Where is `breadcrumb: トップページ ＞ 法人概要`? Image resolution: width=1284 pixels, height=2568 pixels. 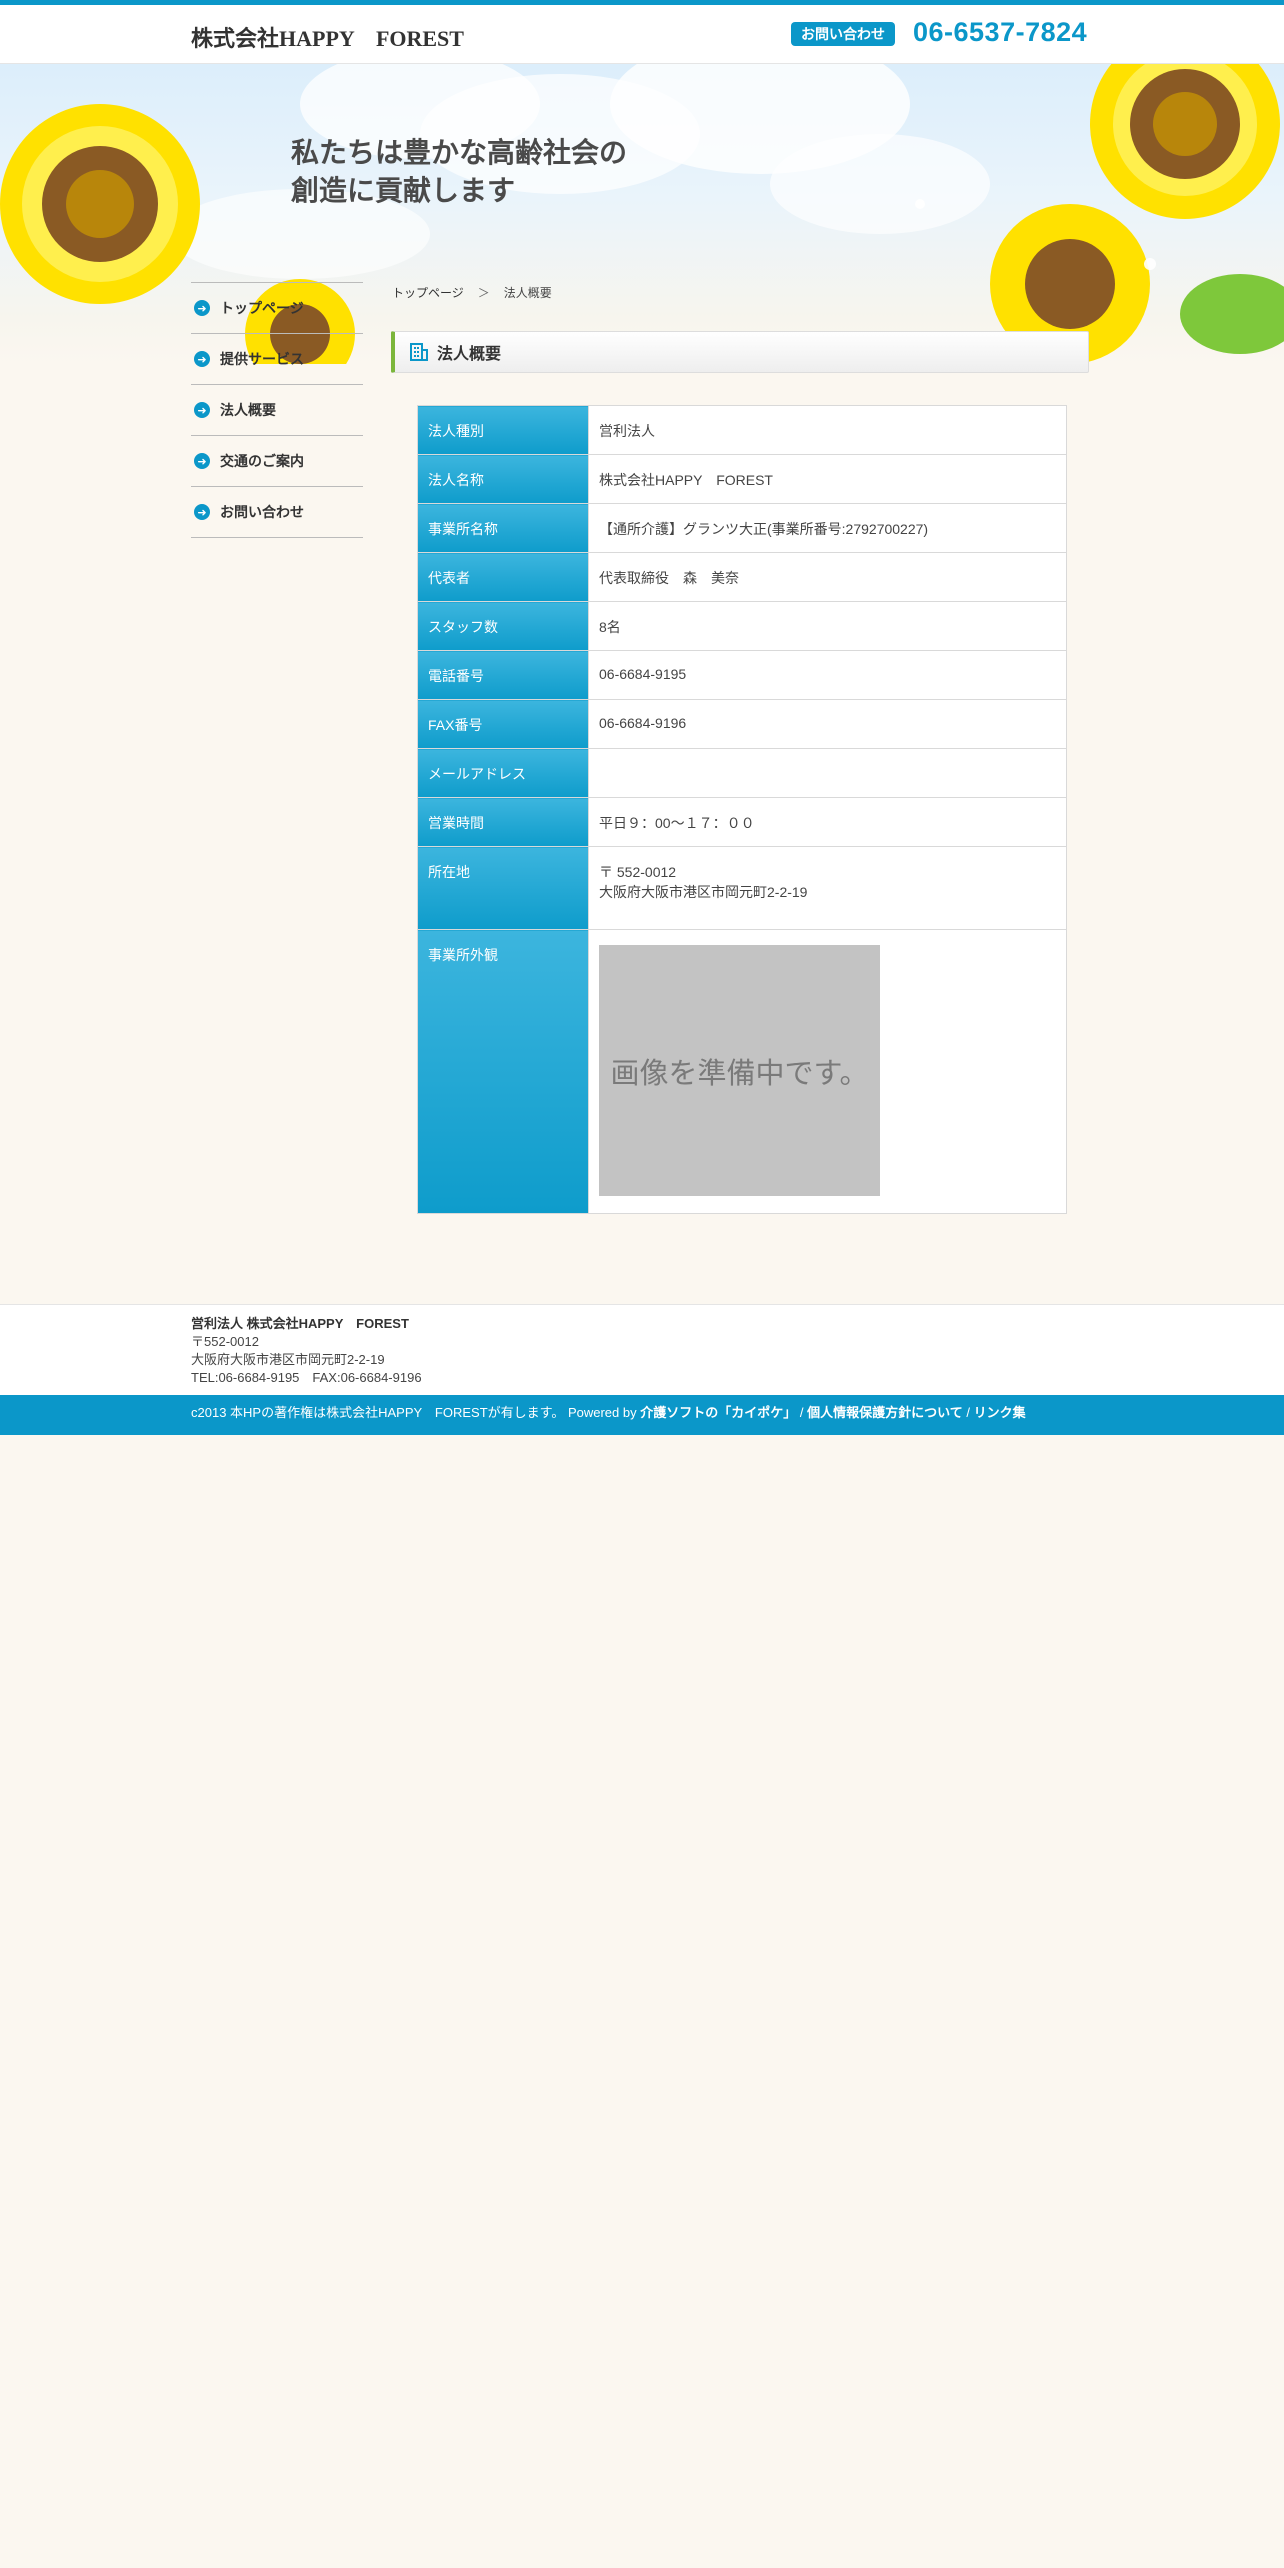
breadcrumb: トップページ ＞ 法人概要 is located at coordinates (472, 292).